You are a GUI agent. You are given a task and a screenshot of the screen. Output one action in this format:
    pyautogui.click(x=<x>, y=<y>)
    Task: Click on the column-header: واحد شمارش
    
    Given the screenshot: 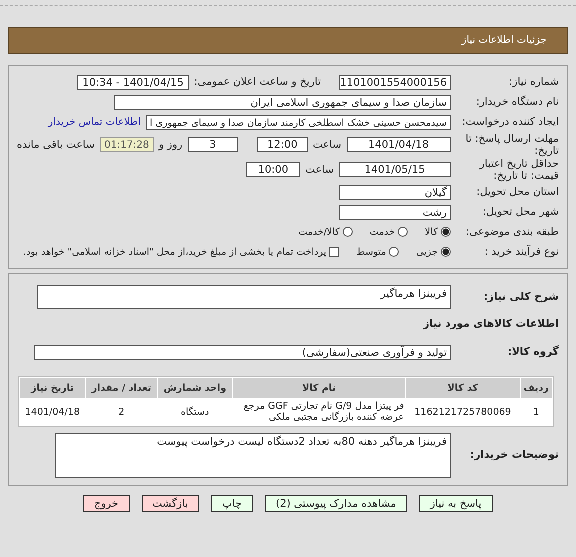 What is the action you would take?
    pyautogui.click(x=195, y=388)
    